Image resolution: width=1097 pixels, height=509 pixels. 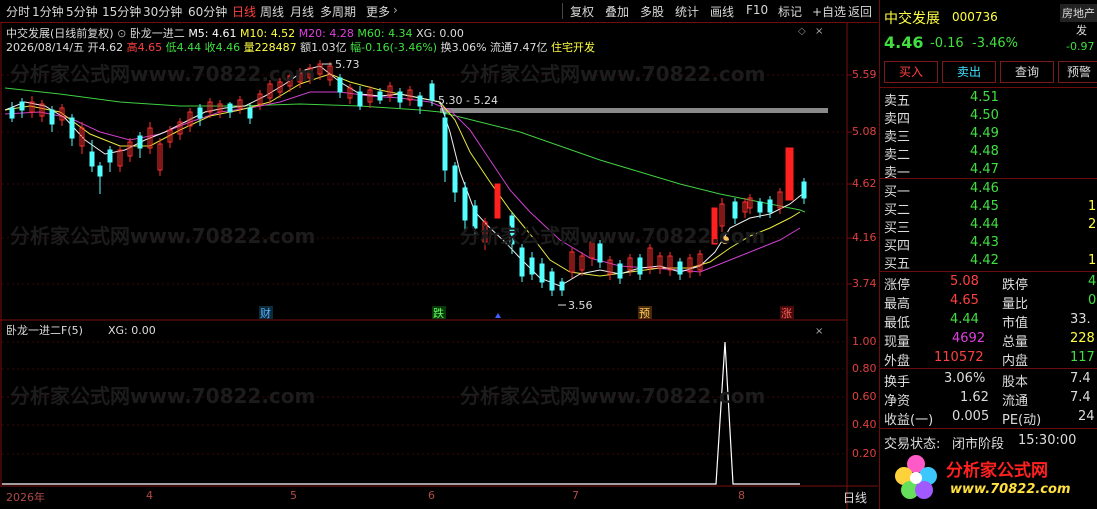 I want to click on stats-button: 统计, so click(x=687, y=11).